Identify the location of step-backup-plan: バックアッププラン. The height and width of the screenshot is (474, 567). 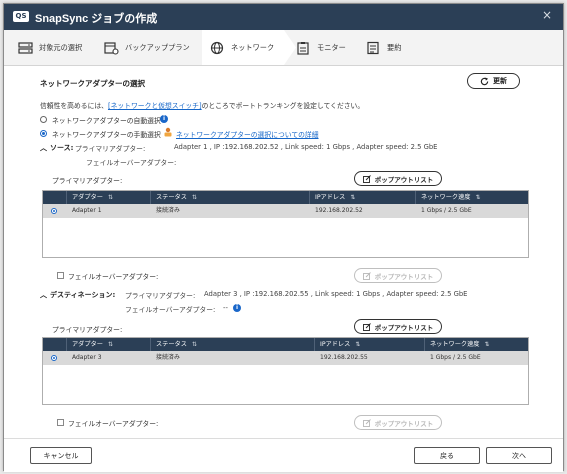
(154, 47).